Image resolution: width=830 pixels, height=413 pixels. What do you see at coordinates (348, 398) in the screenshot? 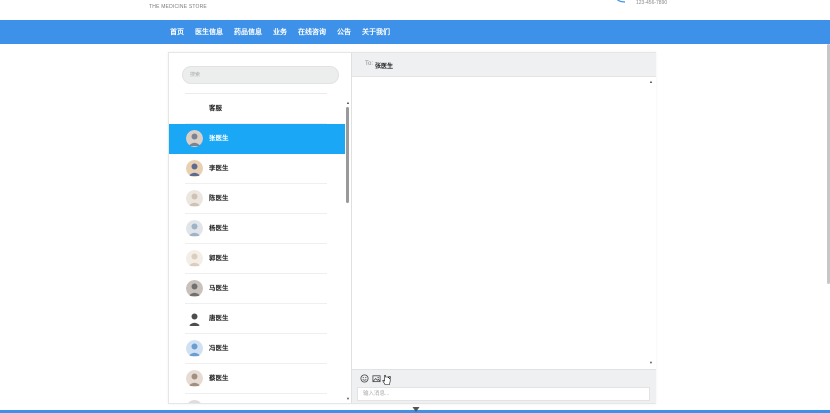
I see `scroll-down-icon: ▼` at bounding box center [348, 398].